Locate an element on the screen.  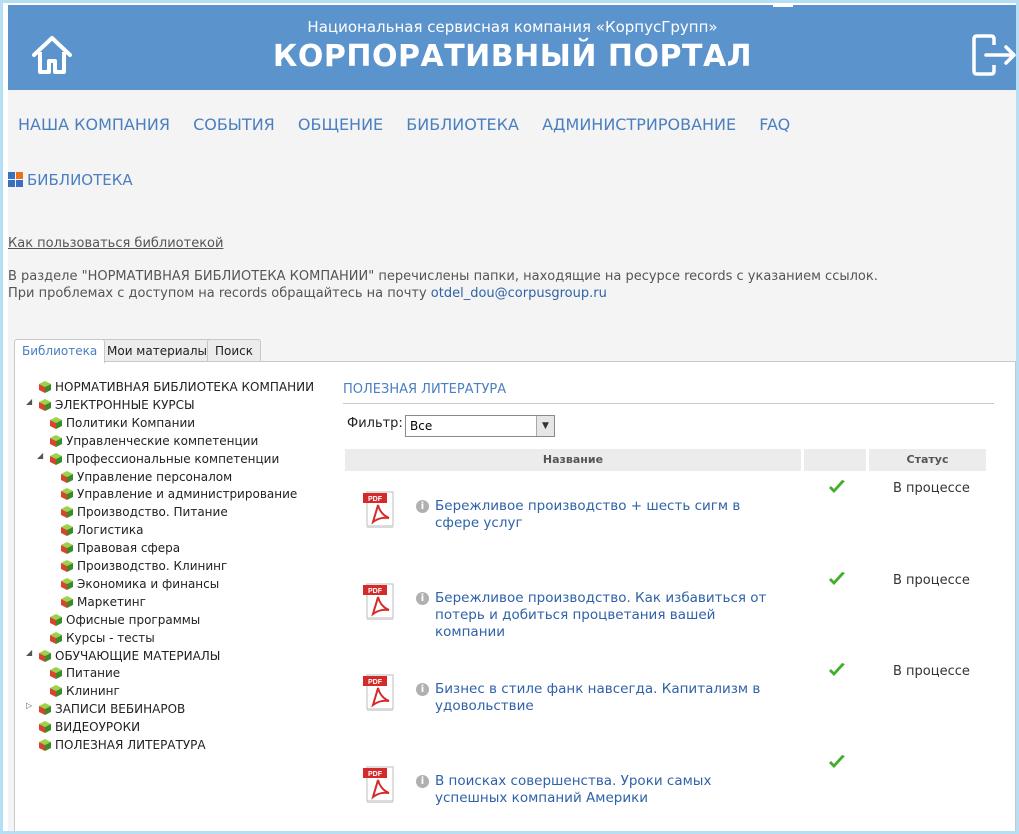
tree-node: НОРМАТИВНАЯ БИБЛИОТЕКА КОМПАНИИ is located at coordinates (176, 387).